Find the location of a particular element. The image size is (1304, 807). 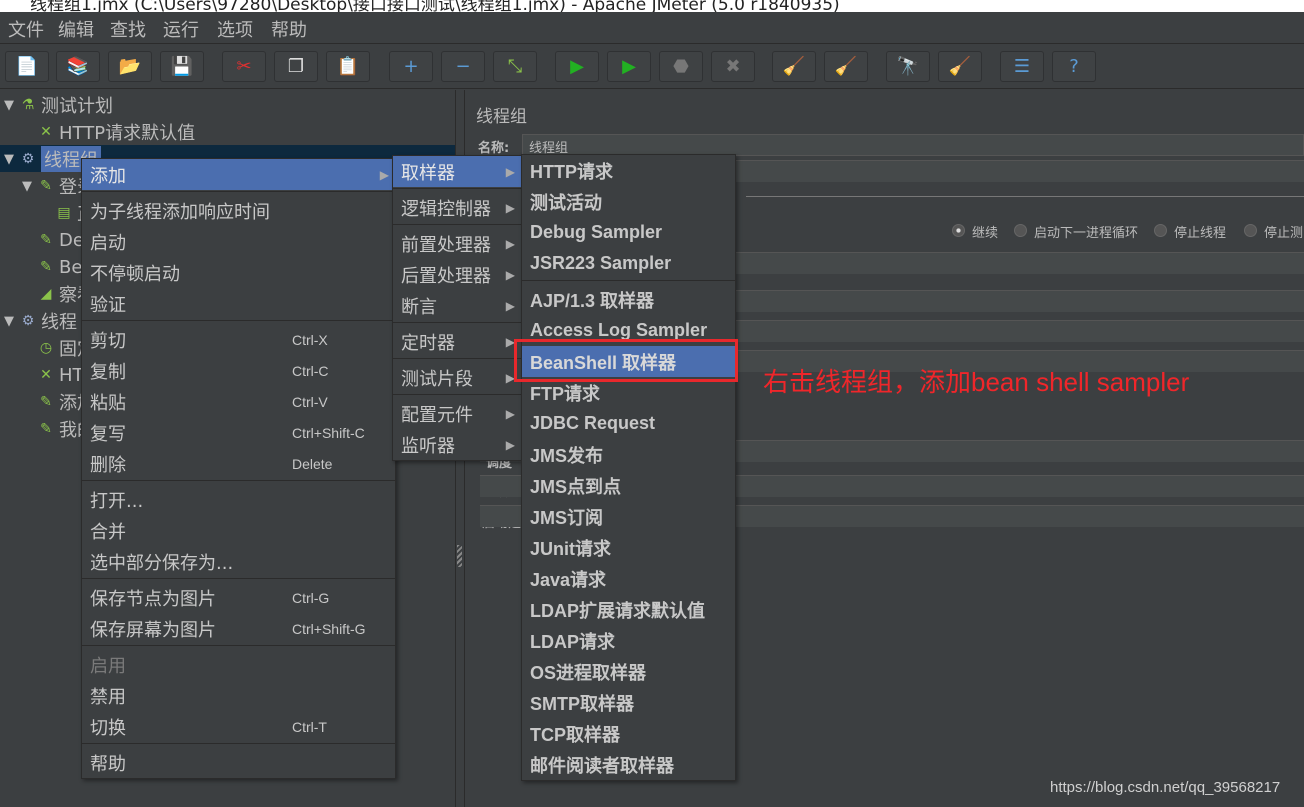

stop-button: ⬣ is located at coordinates (681, 66).